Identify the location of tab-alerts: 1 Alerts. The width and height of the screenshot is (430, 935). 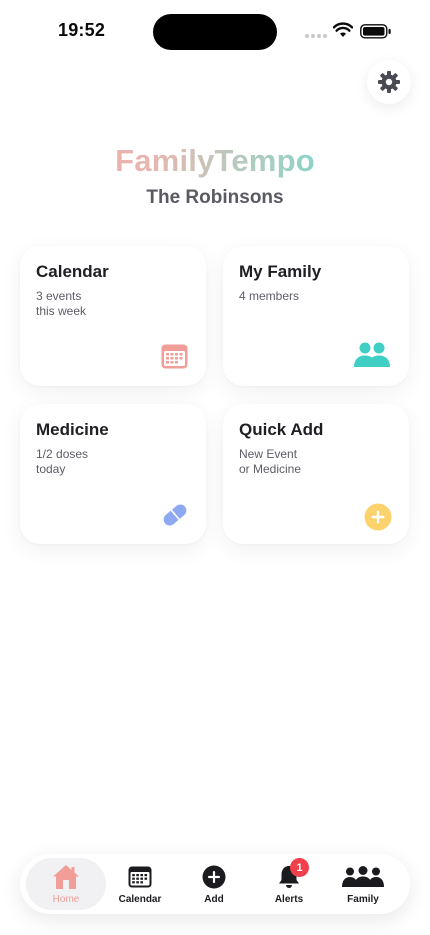
(289, 884).